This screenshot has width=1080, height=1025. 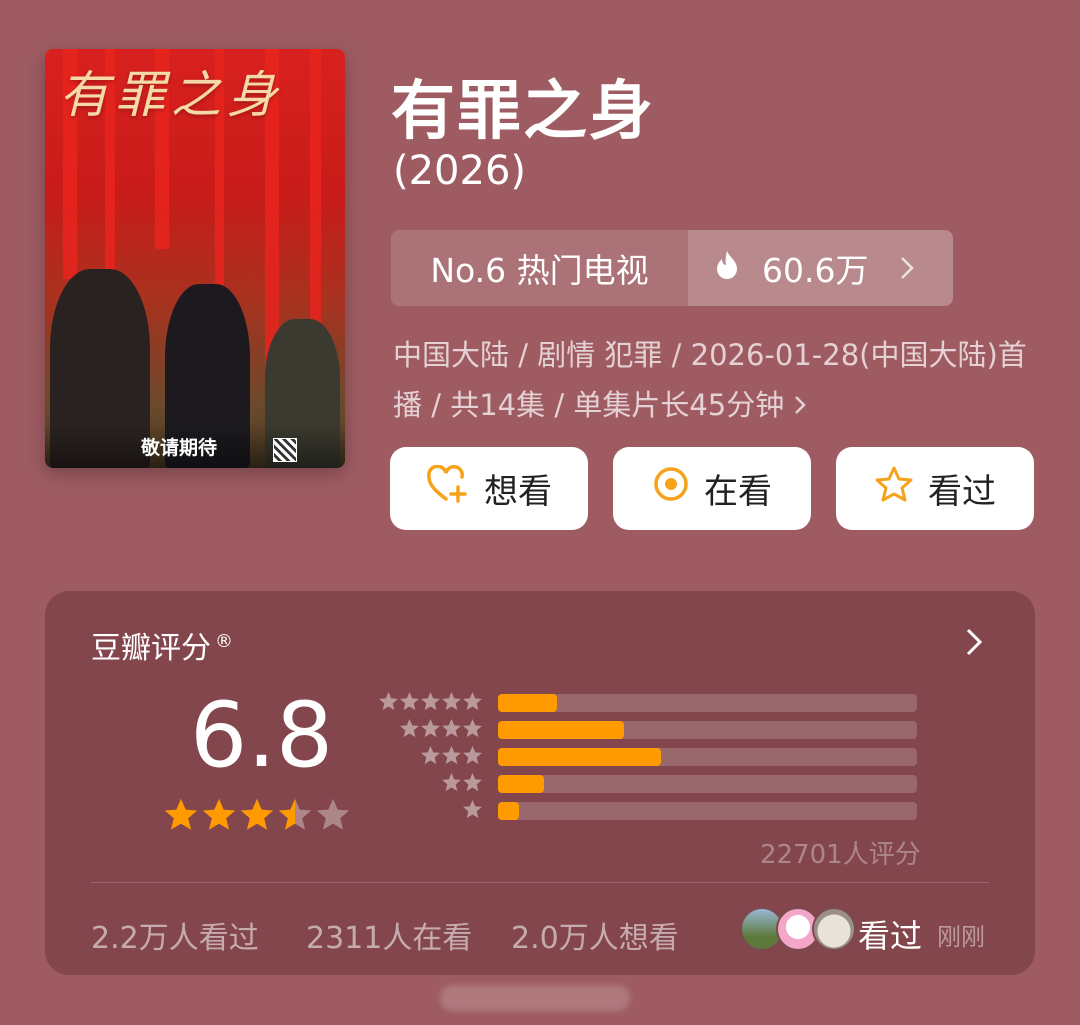 What do you see at coordinates (539, 270) in the screenshot?
I see `rank-label: No.6 热门电视` at bounding box center [539, 270].